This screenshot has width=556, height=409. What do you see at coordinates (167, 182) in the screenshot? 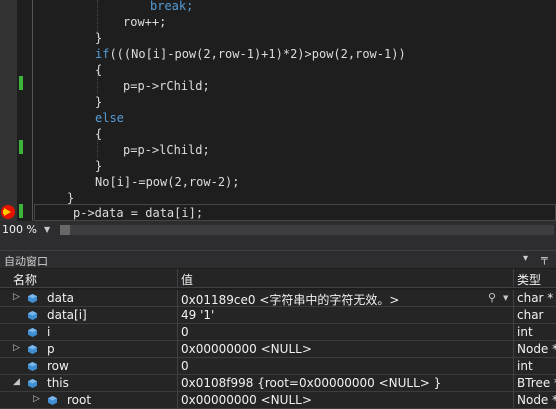
I see `code-line: No[i]-=pow(2,row-2);` at bounding box center [167, 182].